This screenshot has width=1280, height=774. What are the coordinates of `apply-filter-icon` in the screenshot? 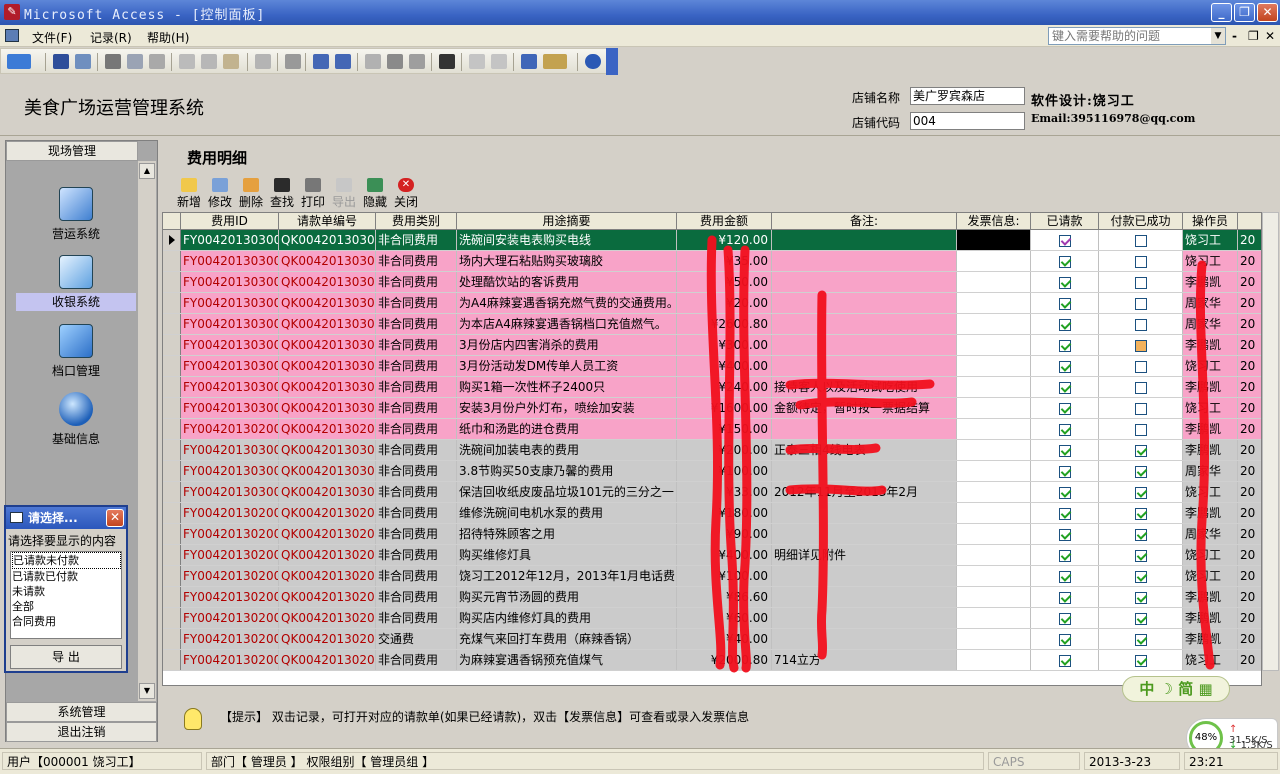 It's located at (417, 61).